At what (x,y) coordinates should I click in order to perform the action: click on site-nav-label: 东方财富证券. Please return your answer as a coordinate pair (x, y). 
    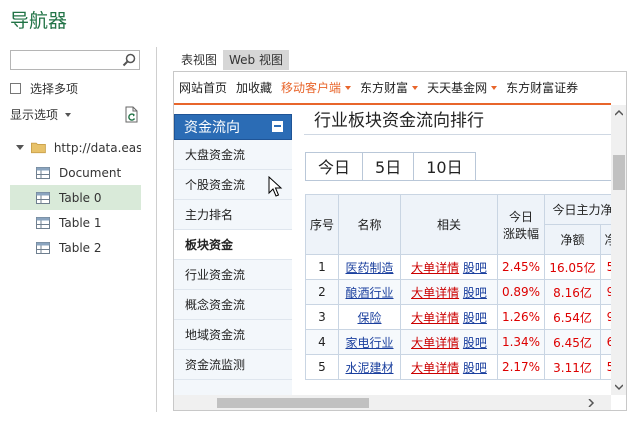
    Looking at the image, I should click on (542, 88).